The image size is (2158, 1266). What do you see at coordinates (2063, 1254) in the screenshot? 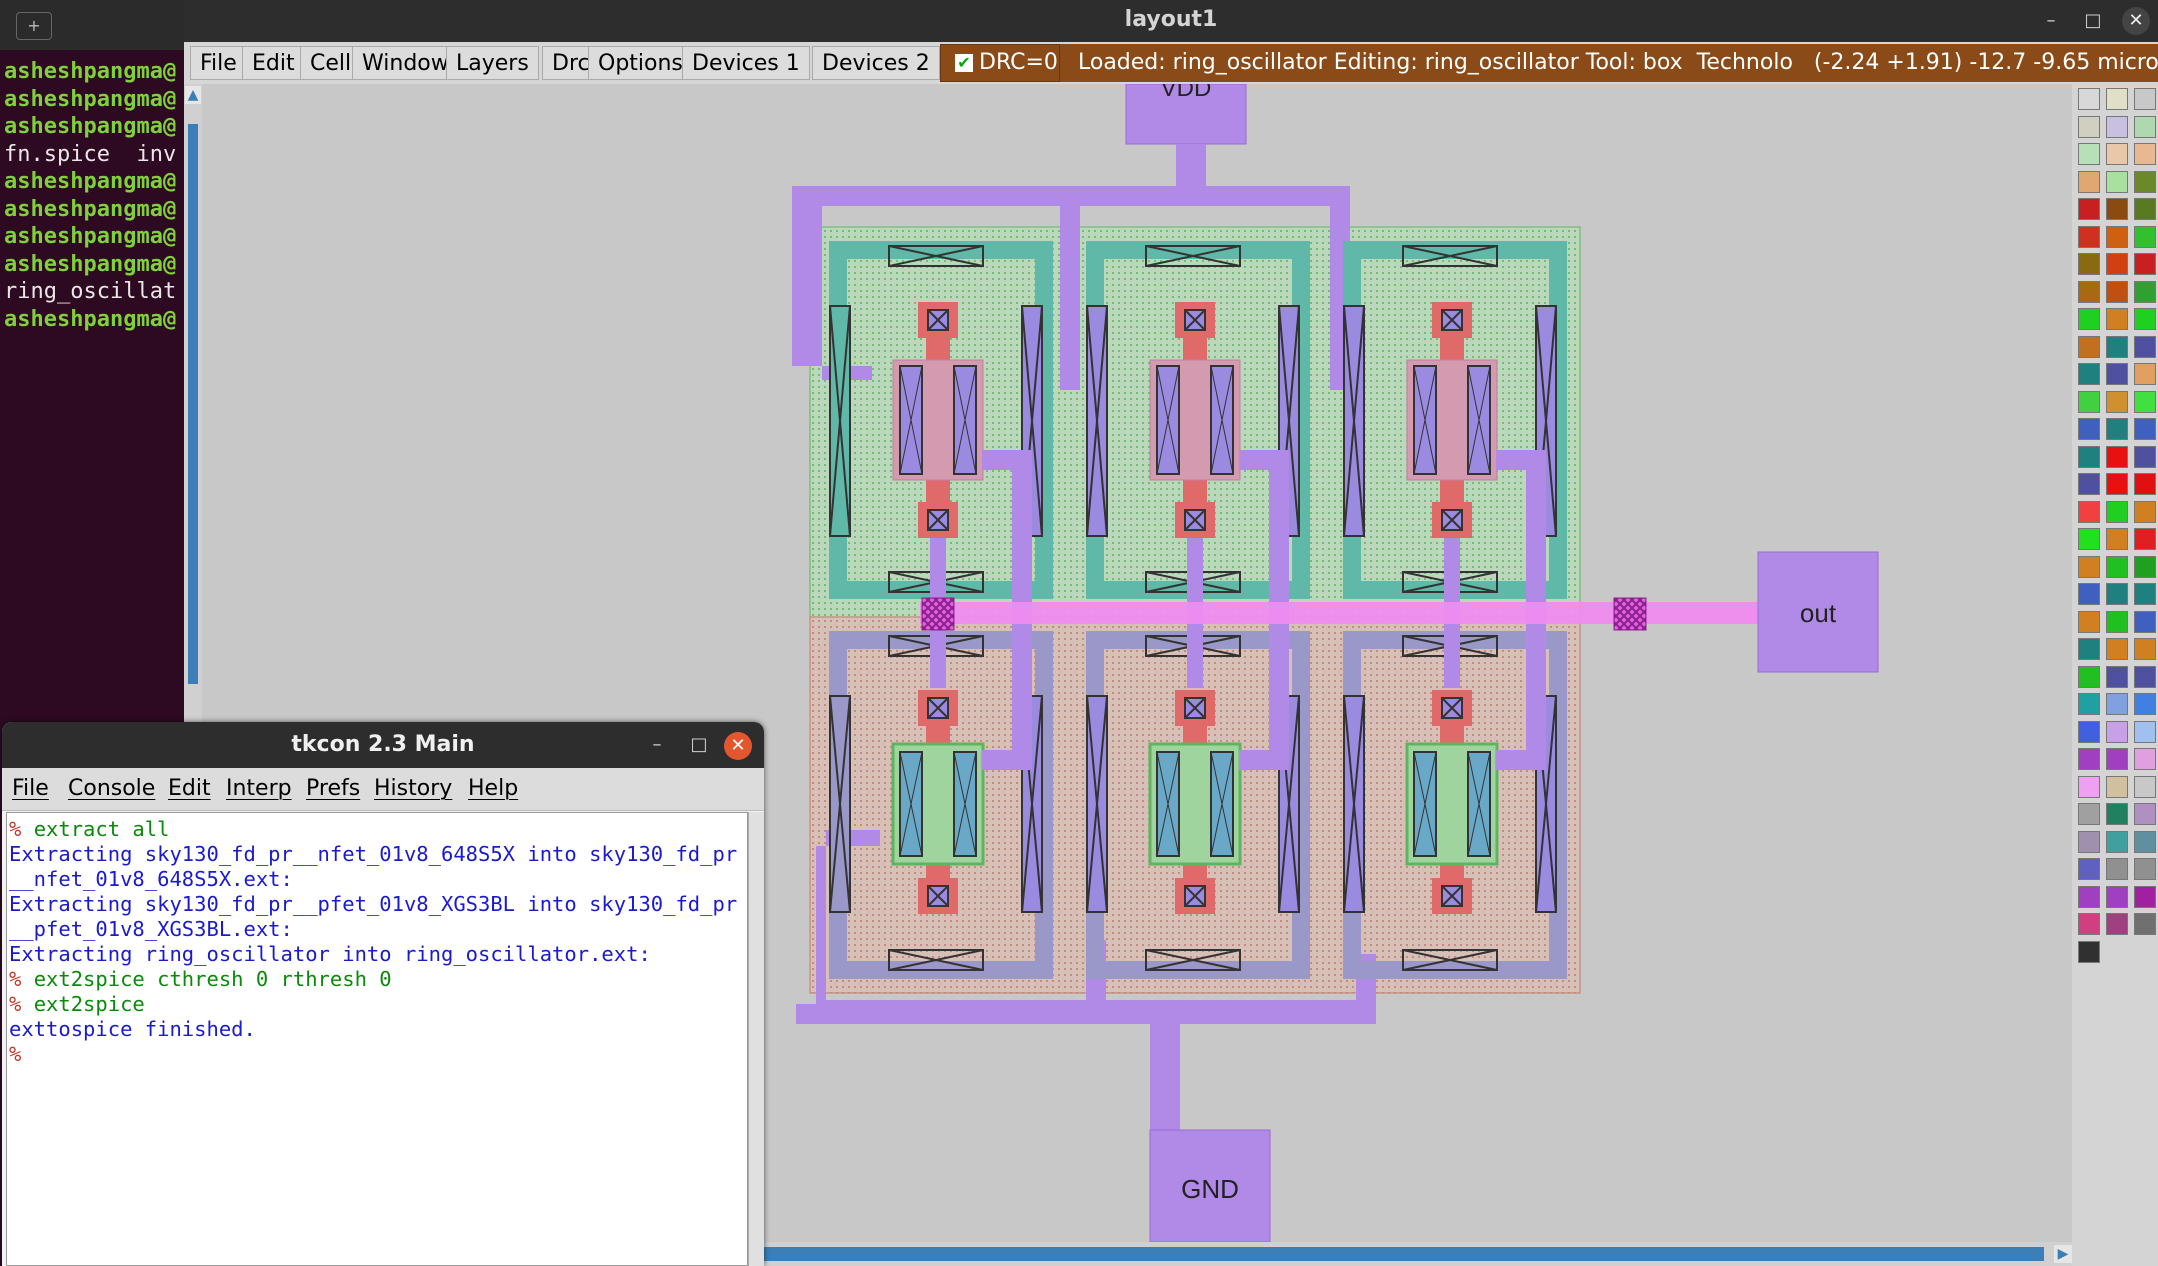
I see `scroll-right-icon: ▶` at bounding box center [2063, 1254].